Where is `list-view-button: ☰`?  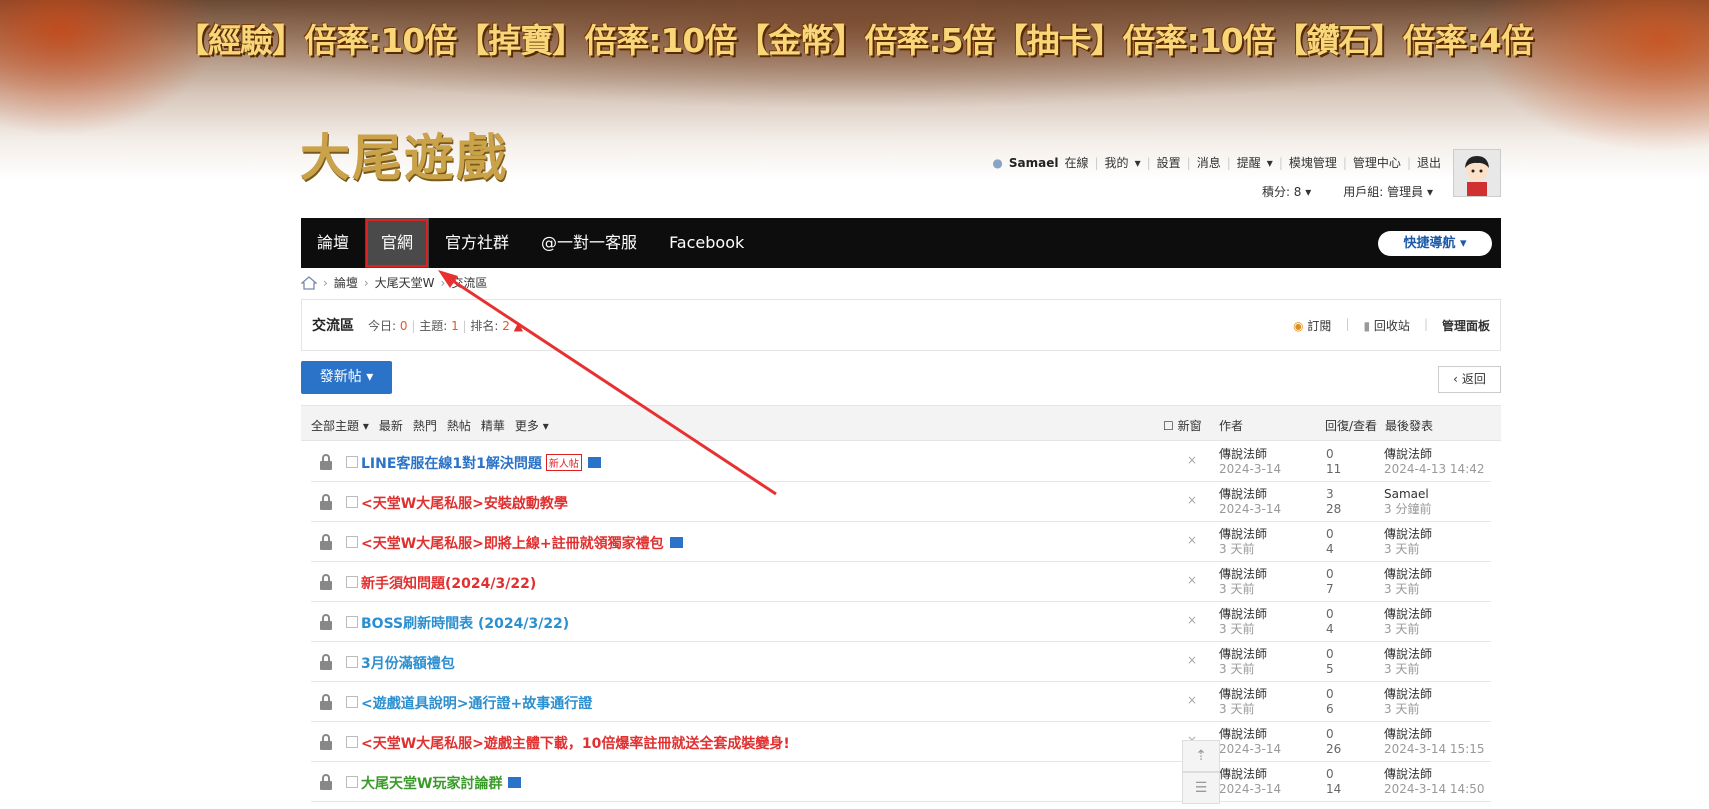 list-view-button: ☰ is located at coordinates (1201, 788).